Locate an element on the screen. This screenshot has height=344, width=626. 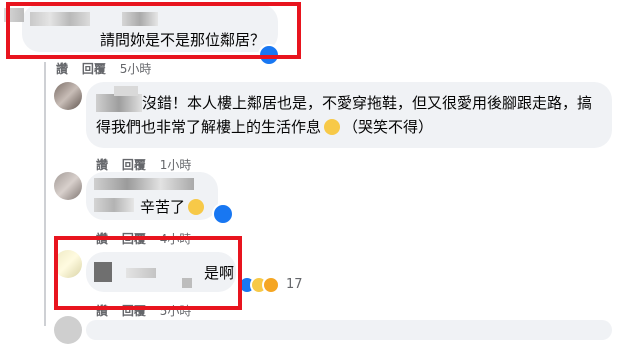
reaction-count: 17 is located at coordinates (294, 284).